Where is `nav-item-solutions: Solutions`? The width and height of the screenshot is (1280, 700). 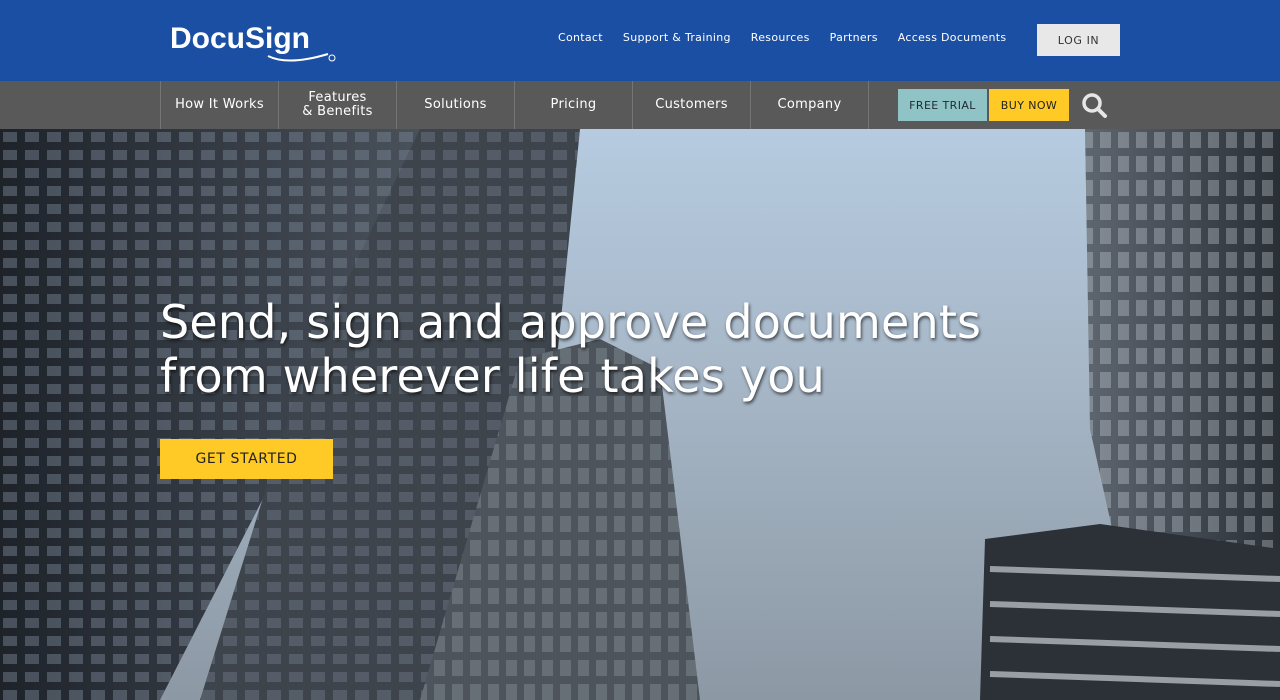 nav-item-solutions: Solutions is located at coordinates (456, 105).